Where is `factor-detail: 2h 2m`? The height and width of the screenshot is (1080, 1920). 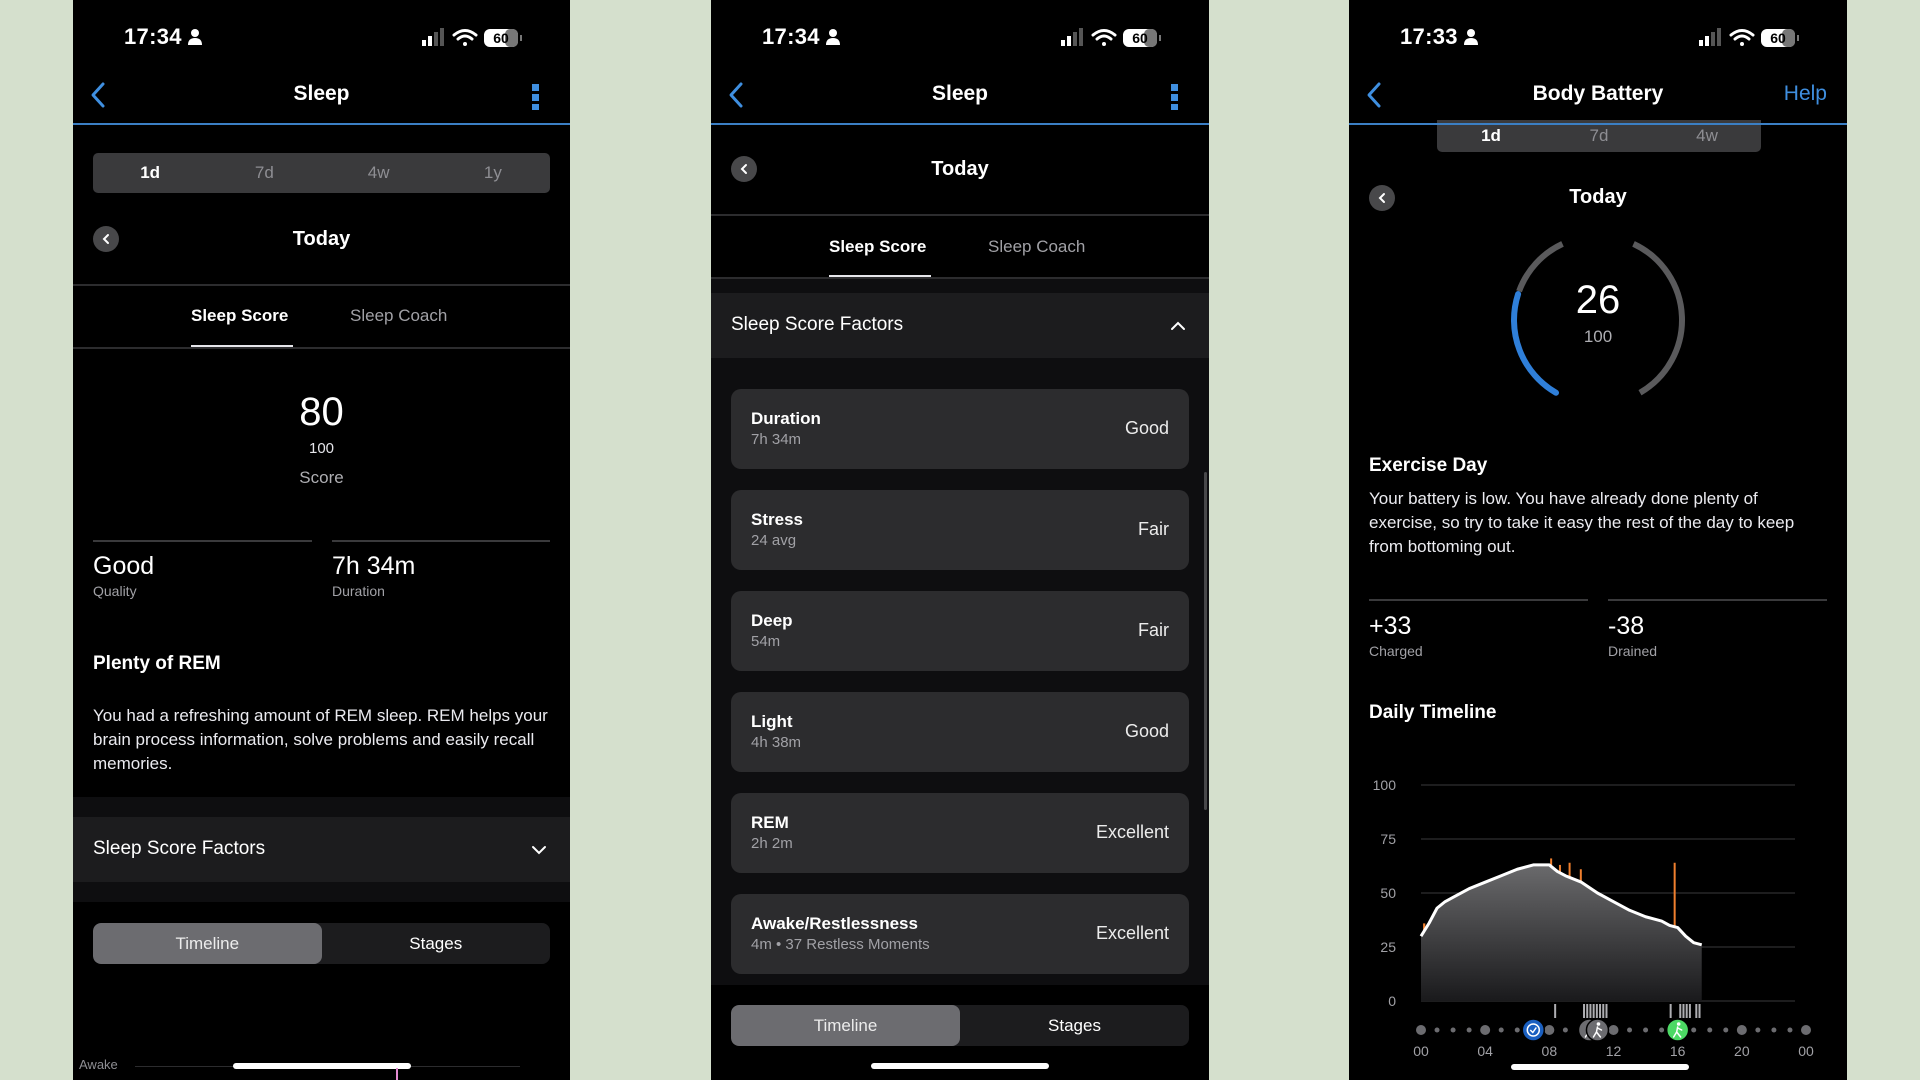 factor-detail: 2h 2m is located at coordinates (772, 843).